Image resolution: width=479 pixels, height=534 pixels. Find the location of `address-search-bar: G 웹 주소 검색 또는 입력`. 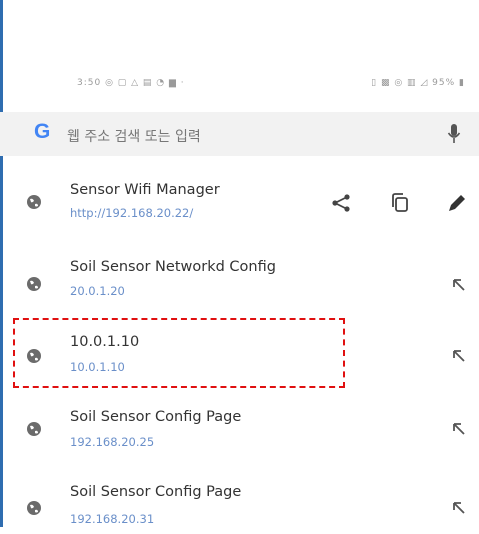

address-search-bar: G 웹 주소 검색 또는 입력 is located at coordinates (239, 134).